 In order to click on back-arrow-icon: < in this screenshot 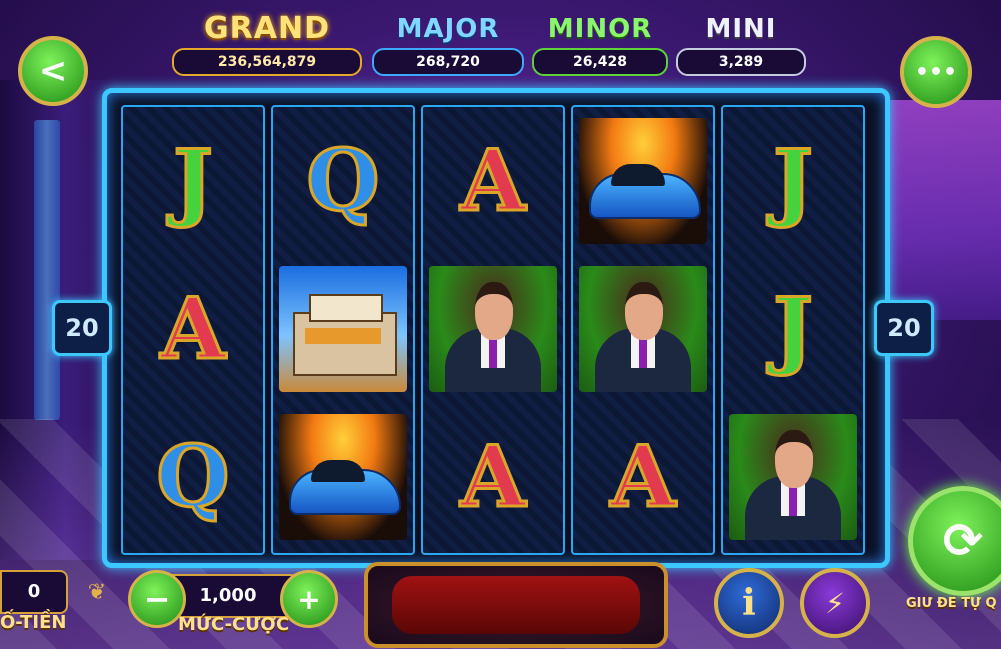, I will do `click(53, 71)`.